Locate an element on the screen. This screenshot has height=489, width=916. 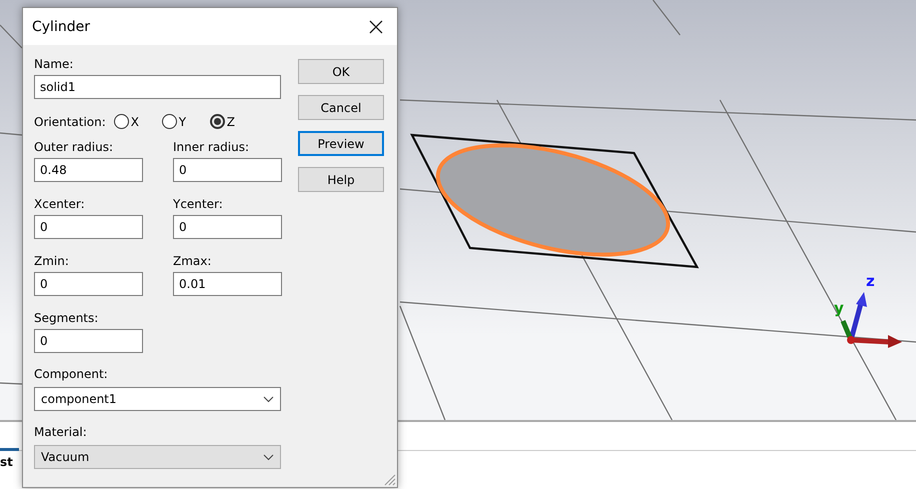
radio-label: Y is located at coordinates (182, 121).